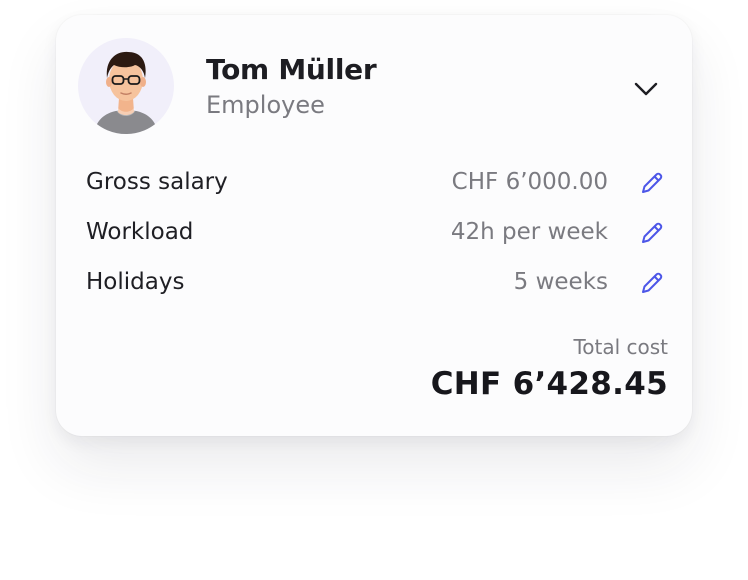 The height and width of the screenshot is (580, 748). I want to click on total-cost-label: Total cost, so click(620, 347).